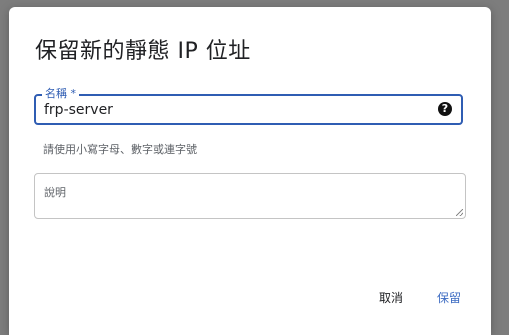  I want to click on cancel-button: 取消, so click(391, 297).